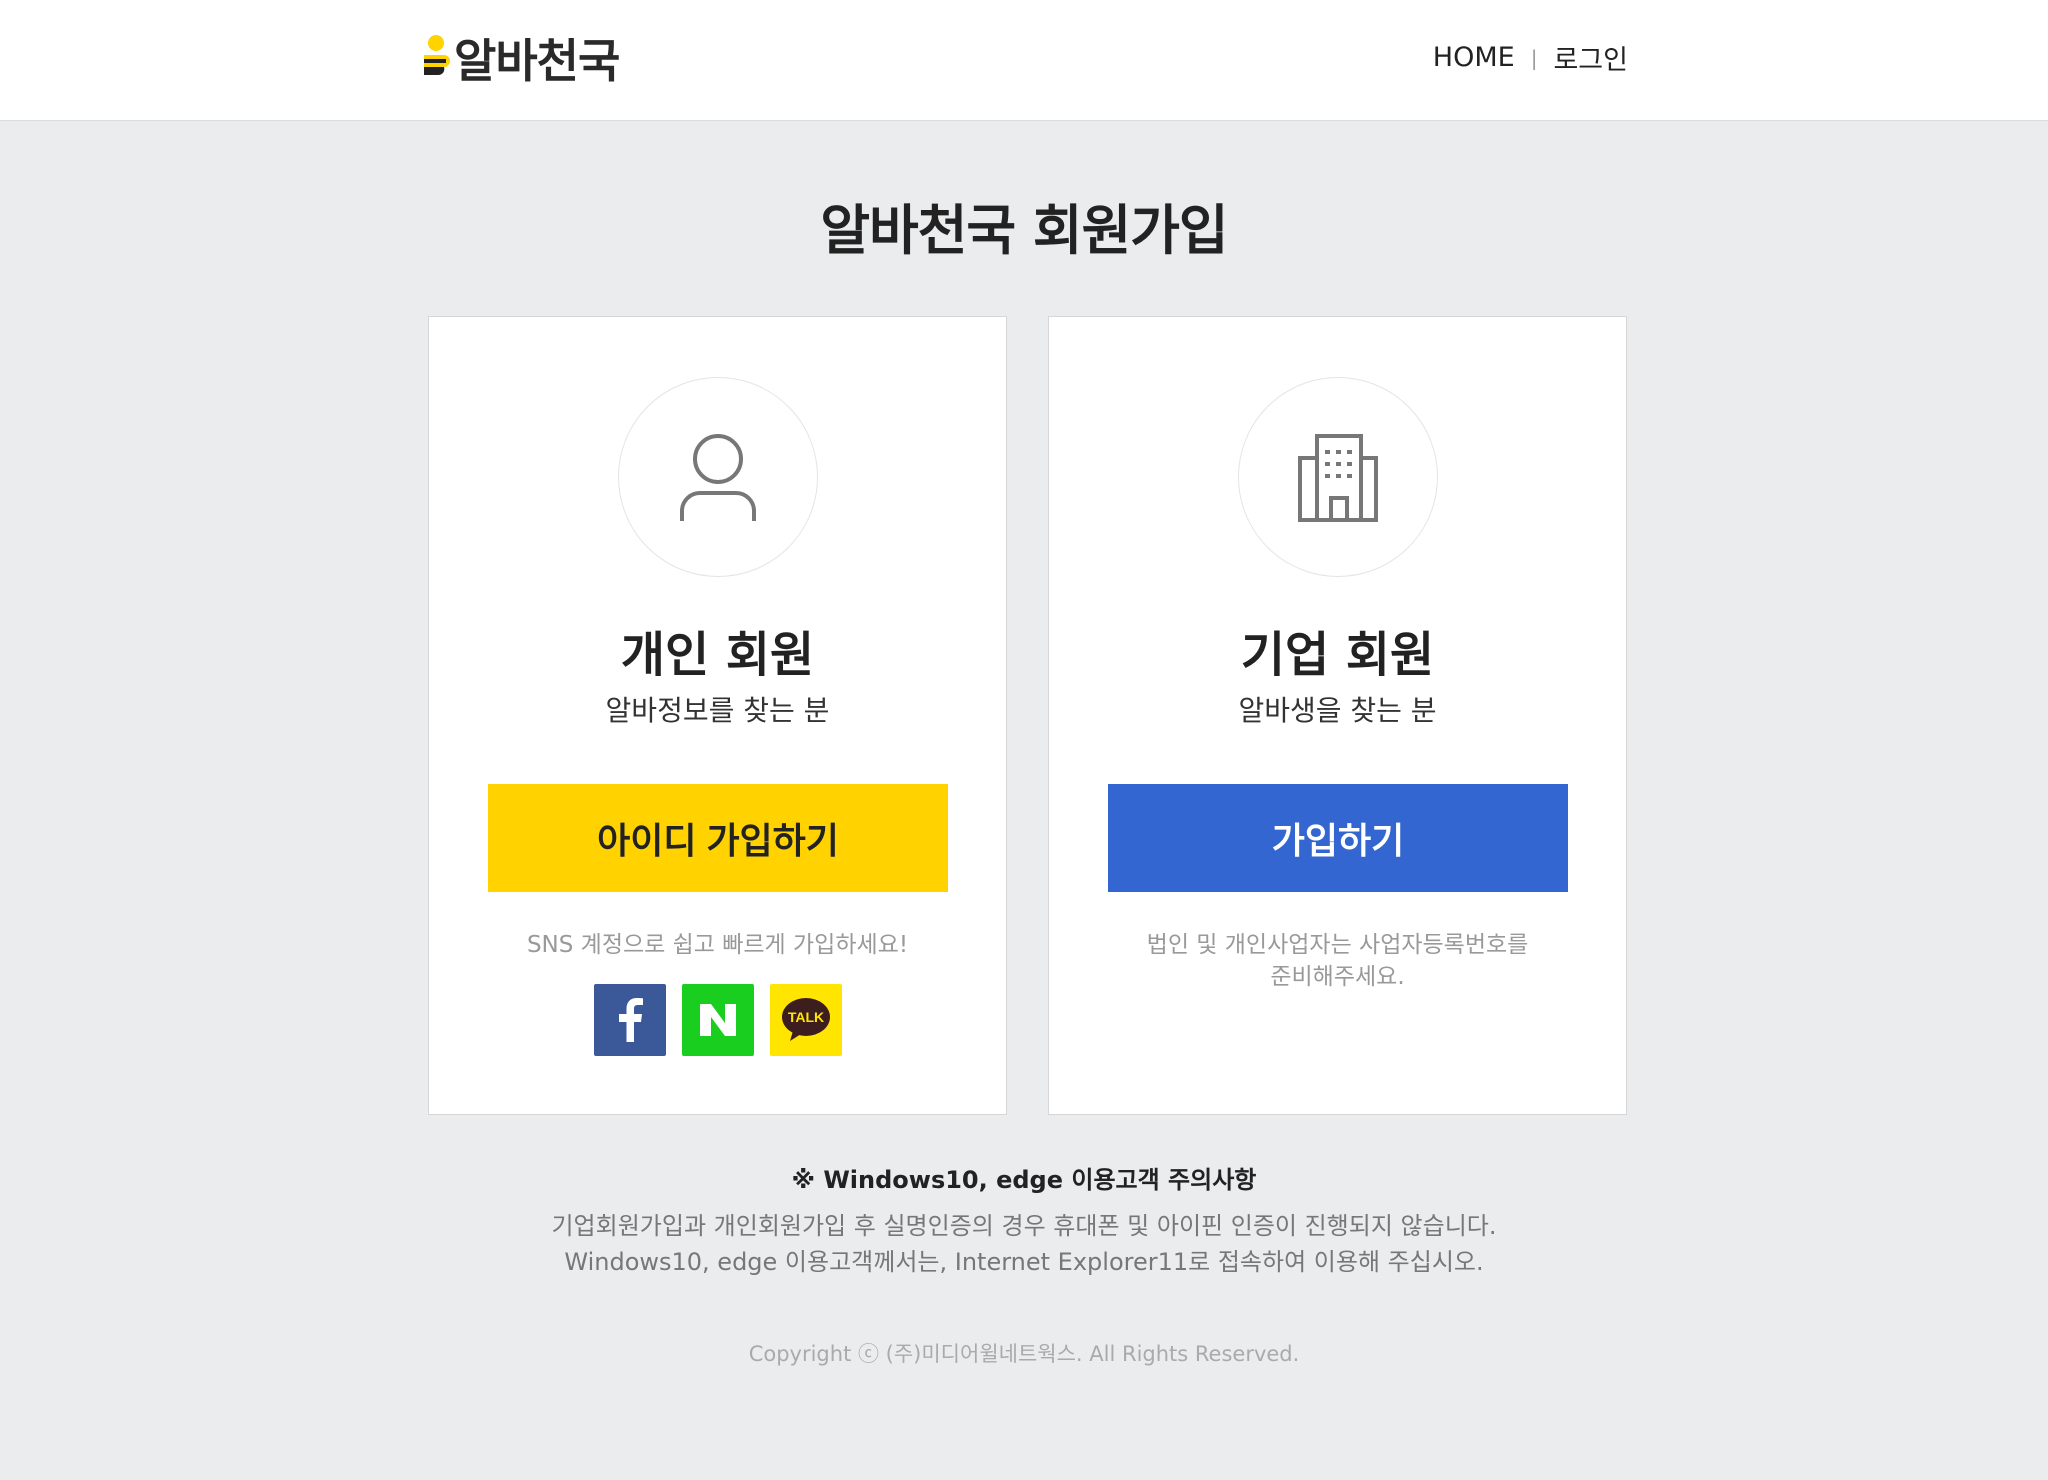  I want to click on personal-card-title: 개인 회원, so click(717, 655).